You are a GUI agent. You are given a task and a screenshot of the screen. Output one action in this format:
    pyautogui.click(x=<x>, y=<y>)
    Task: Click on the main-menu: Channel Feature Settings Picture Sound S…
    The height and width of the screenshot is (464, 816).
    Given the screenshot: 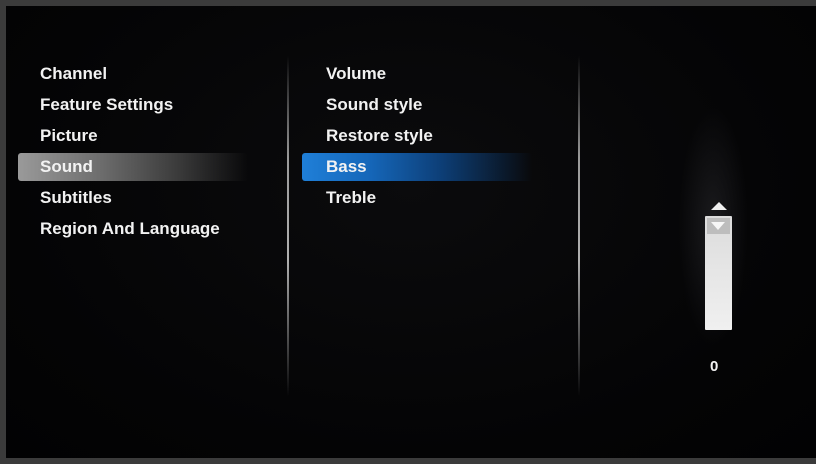 What is the action you would take?
    pyautogui.click(x=148, y=151)
    